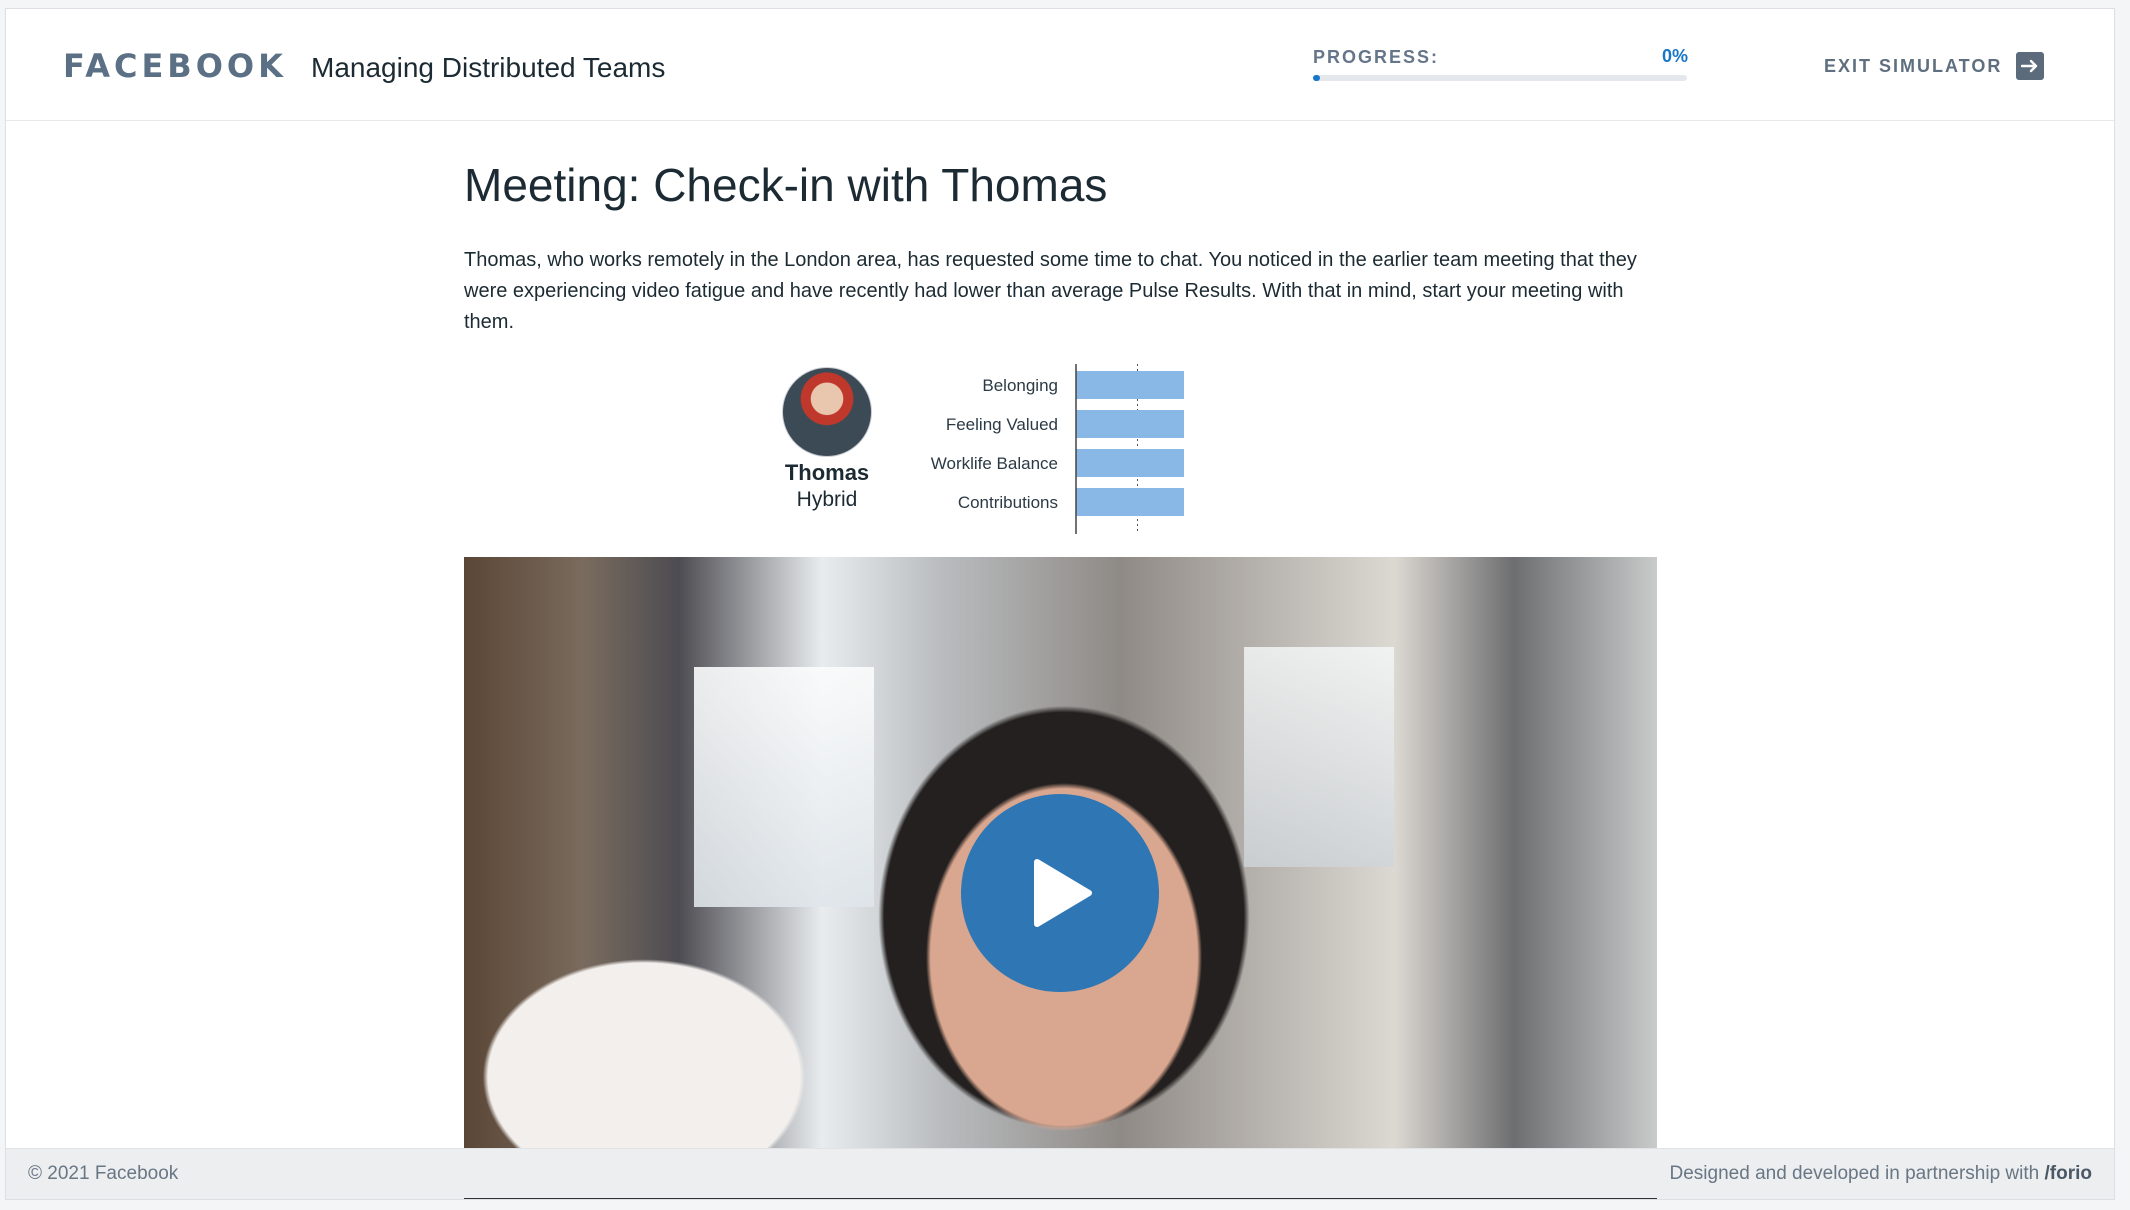  Describe the element at coordinates (1376, 57) in the screenshot. I see `progress-label: PROGRESS:` at that location.